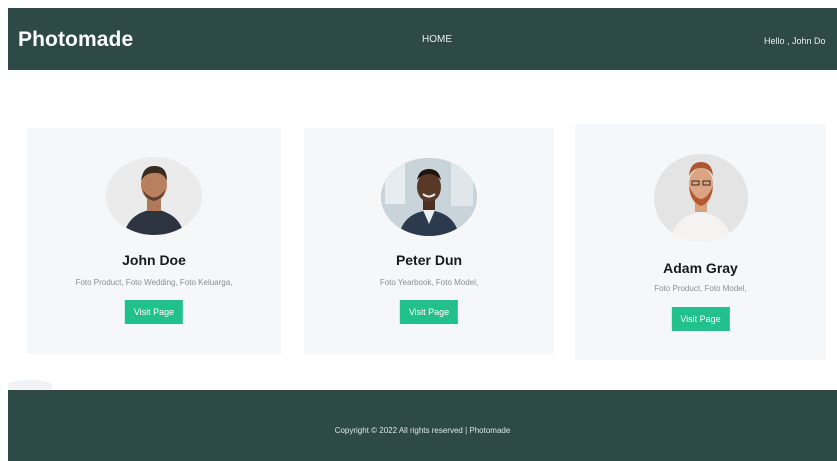 Image resolution: width=837 pixels, height=461 pixels. What do you see at coordinates (30, 385) in the screenshot?
I see `floating-element-shadow` at bounding box center [30, 385].